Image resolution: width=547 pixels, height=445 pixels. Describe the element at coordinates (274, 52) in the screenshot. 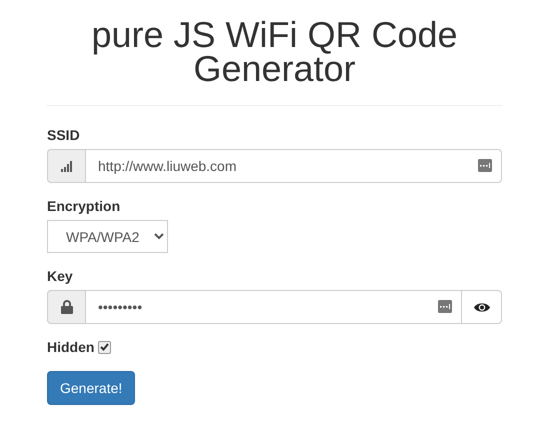

I see `page-title: pure JS WiFi QR Code Generator` at that location.